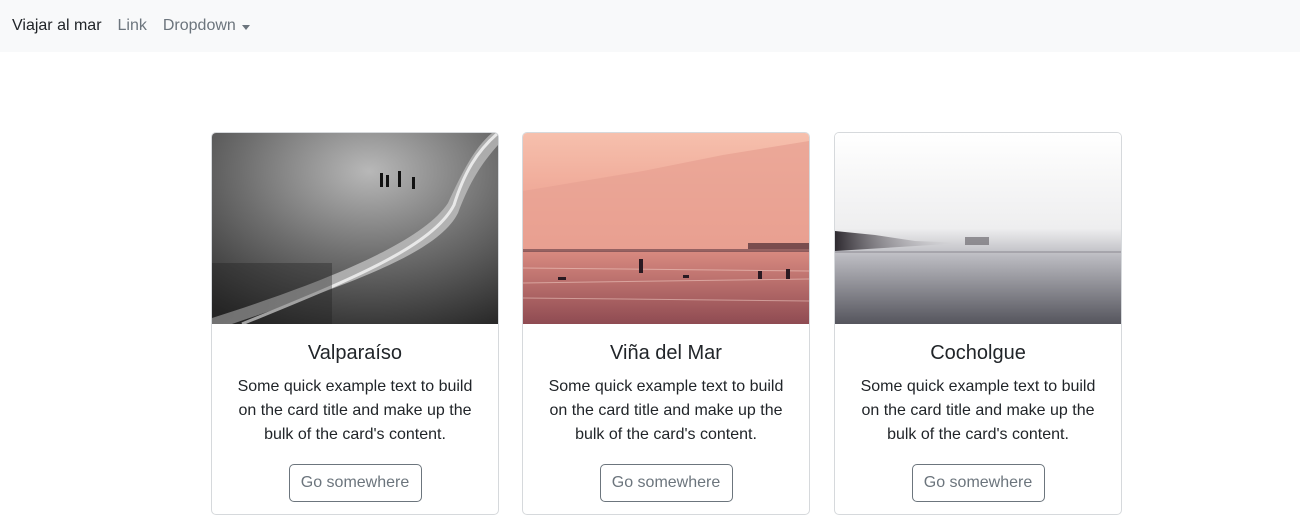  What do you see at coordinates (666, 228) in the screenshot?
I see `card-image-sunset-surf` at bounding box center [666, 228].